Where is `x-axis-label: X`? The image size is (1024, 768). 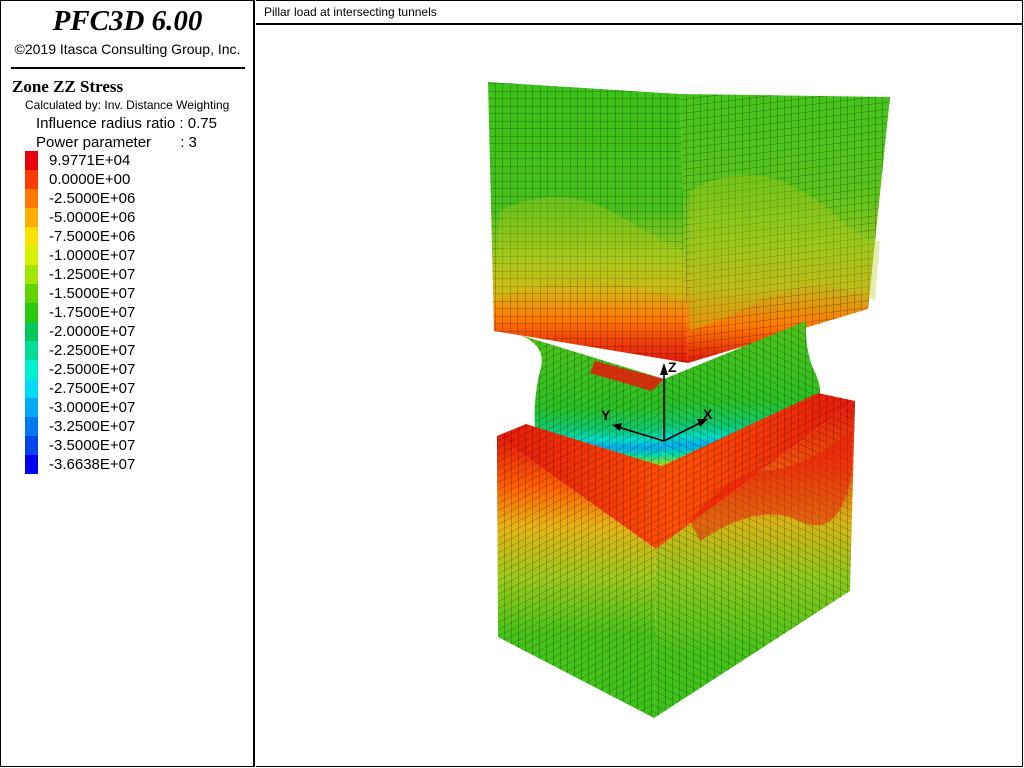 x-axis-label: X is located at coordinates (708, 414).